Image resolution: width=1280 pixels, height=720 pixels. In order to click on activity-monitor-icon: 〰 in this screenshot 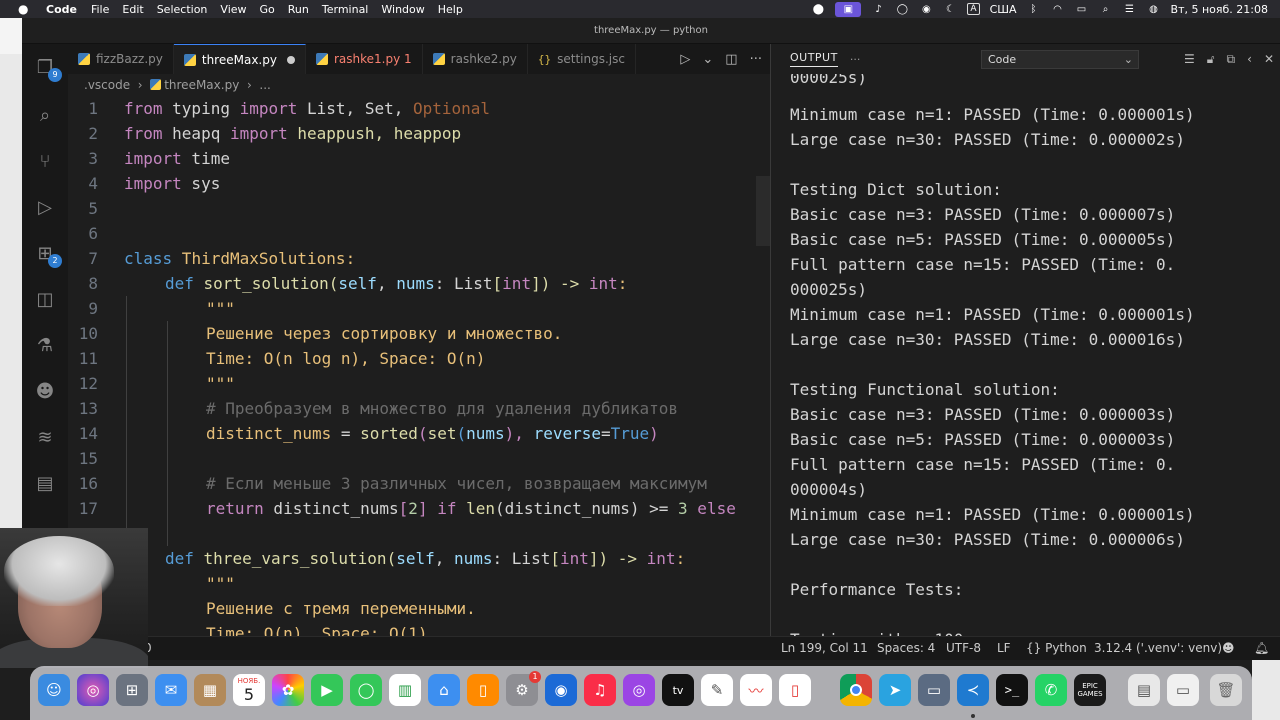, I will do `click(756, 690)`.